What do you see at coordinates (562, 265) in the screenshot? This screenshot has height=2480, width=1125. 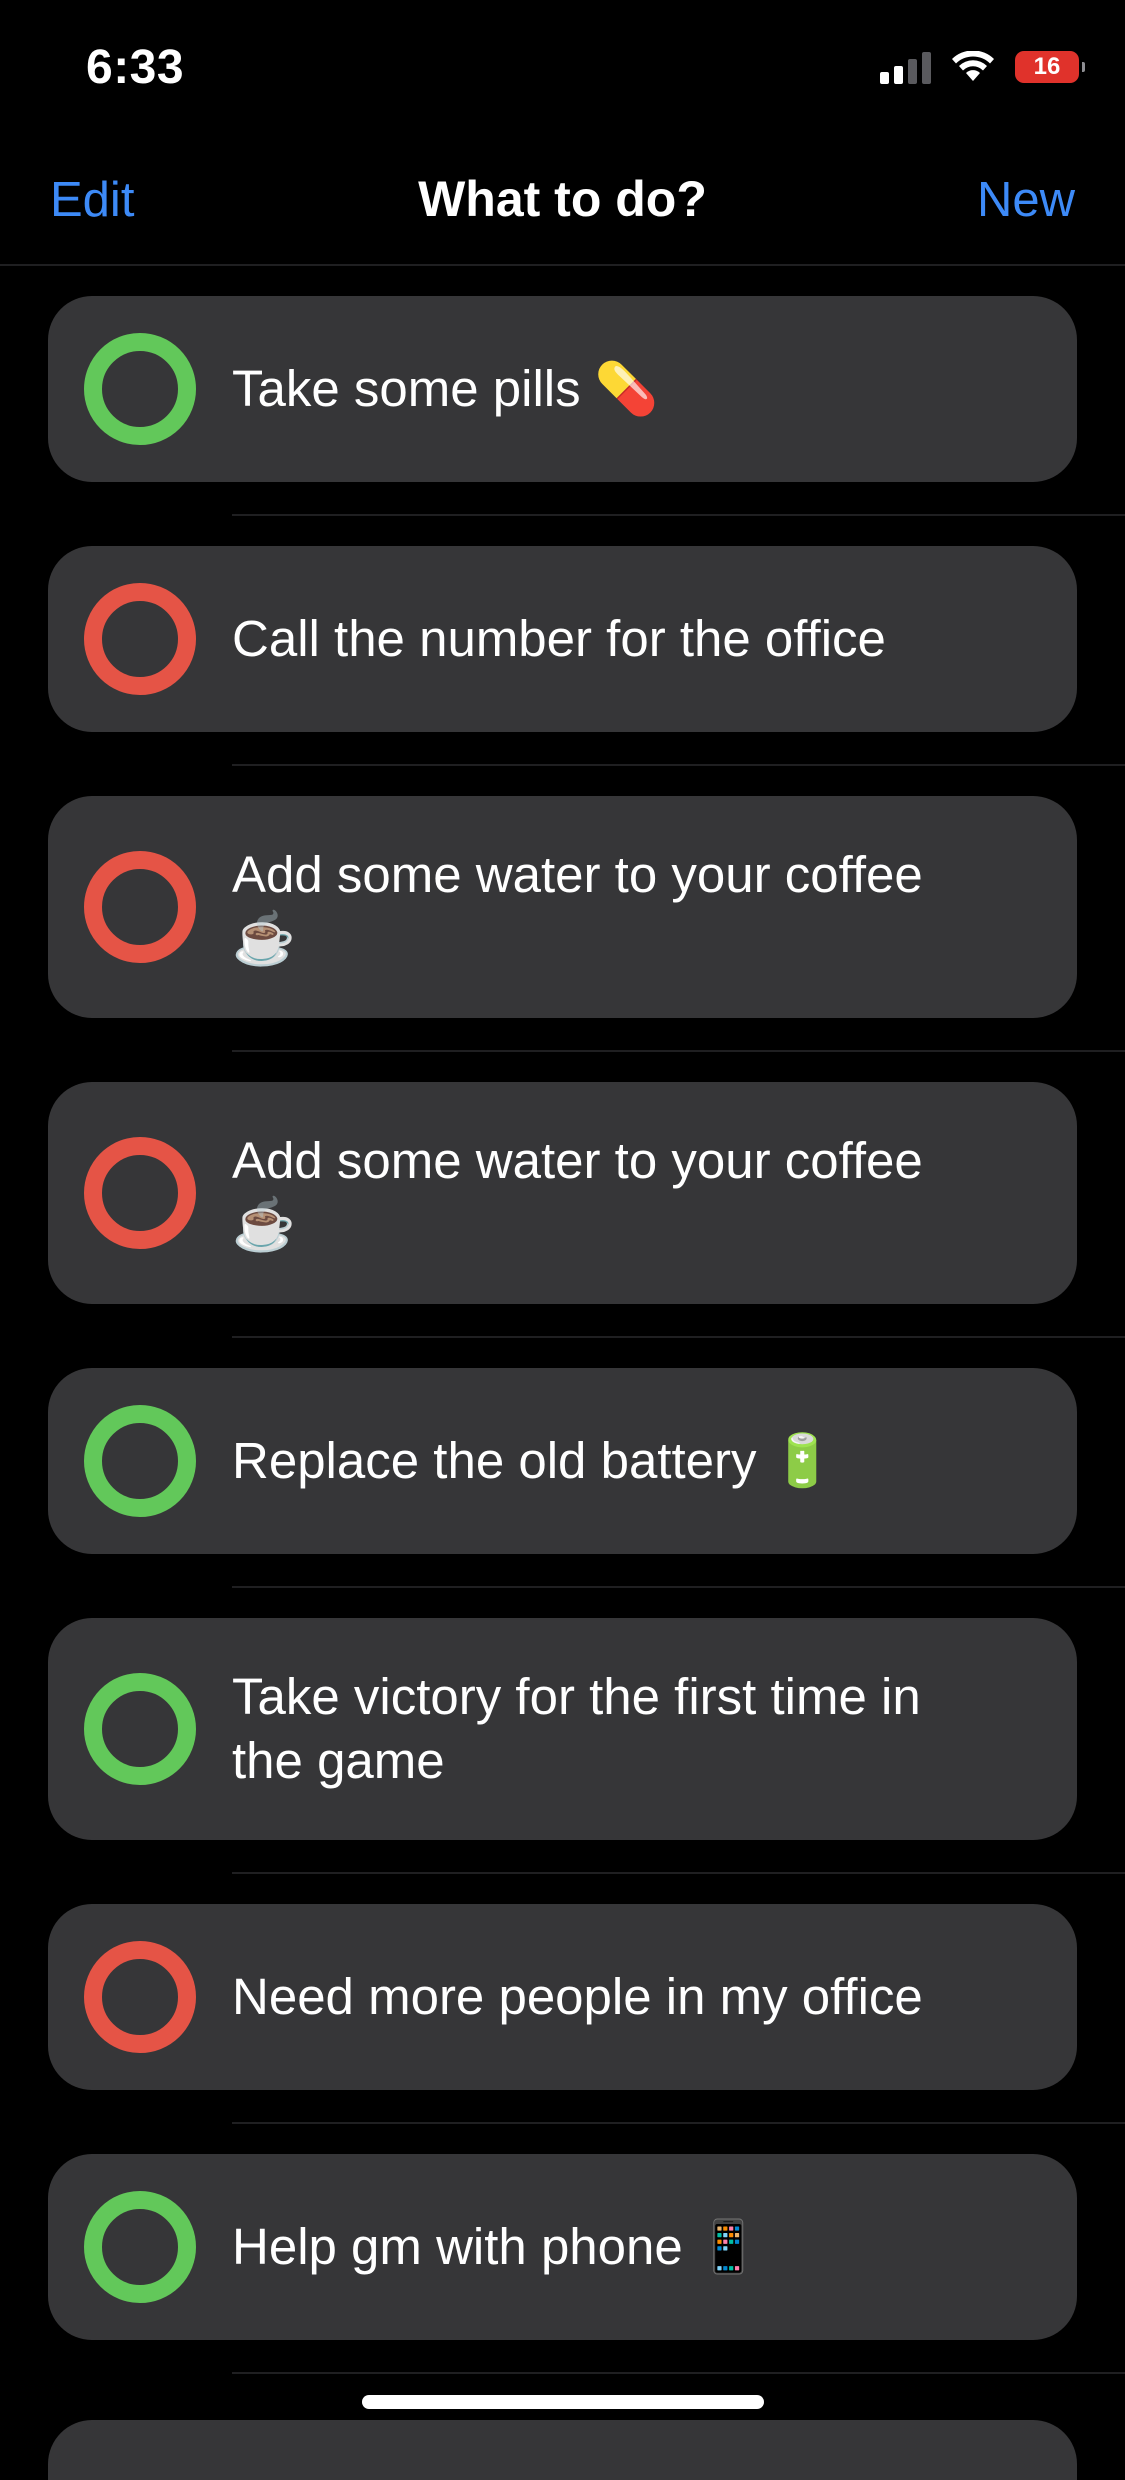 I see `nav-divider` at bounding box center [562, 265].